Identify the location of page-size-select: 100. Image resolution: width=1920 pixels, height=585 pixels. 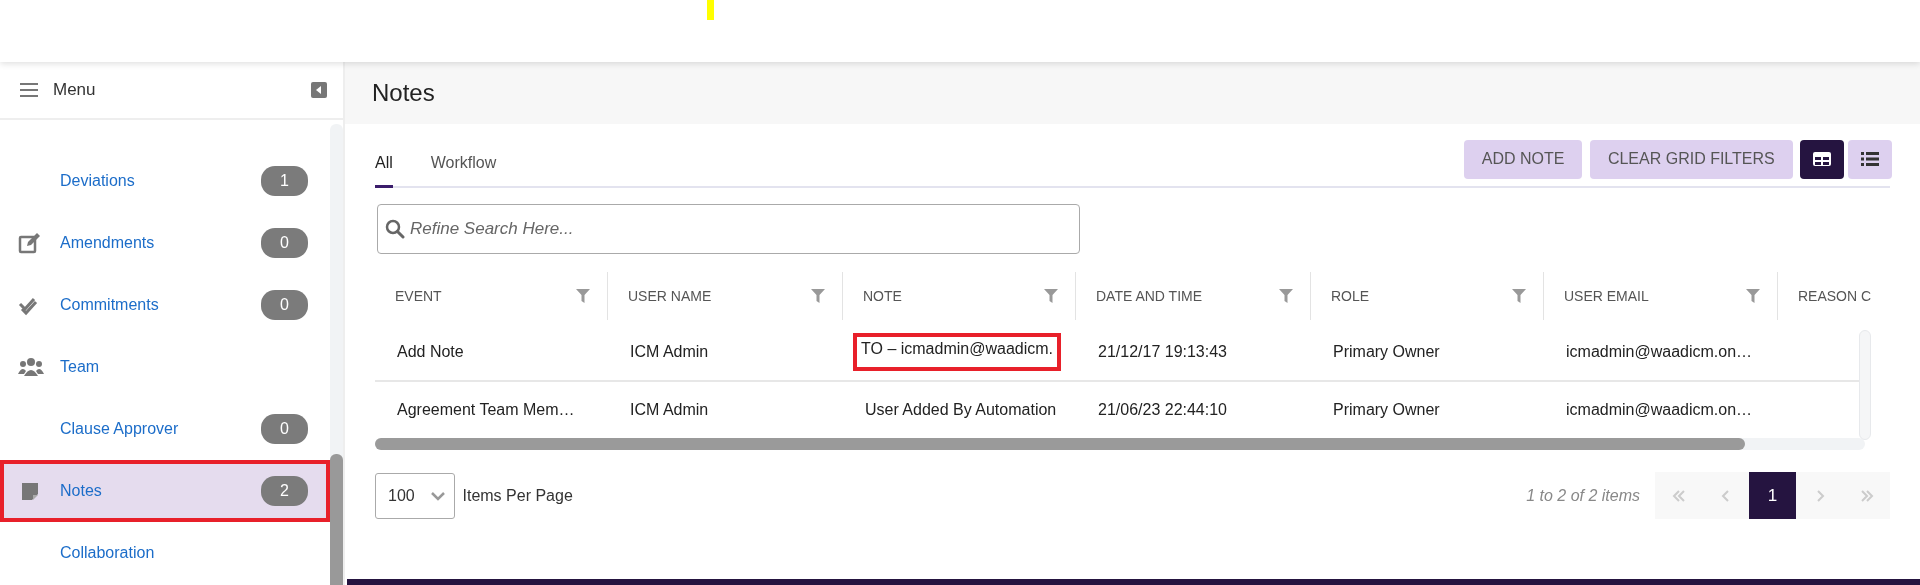
(415, 495).